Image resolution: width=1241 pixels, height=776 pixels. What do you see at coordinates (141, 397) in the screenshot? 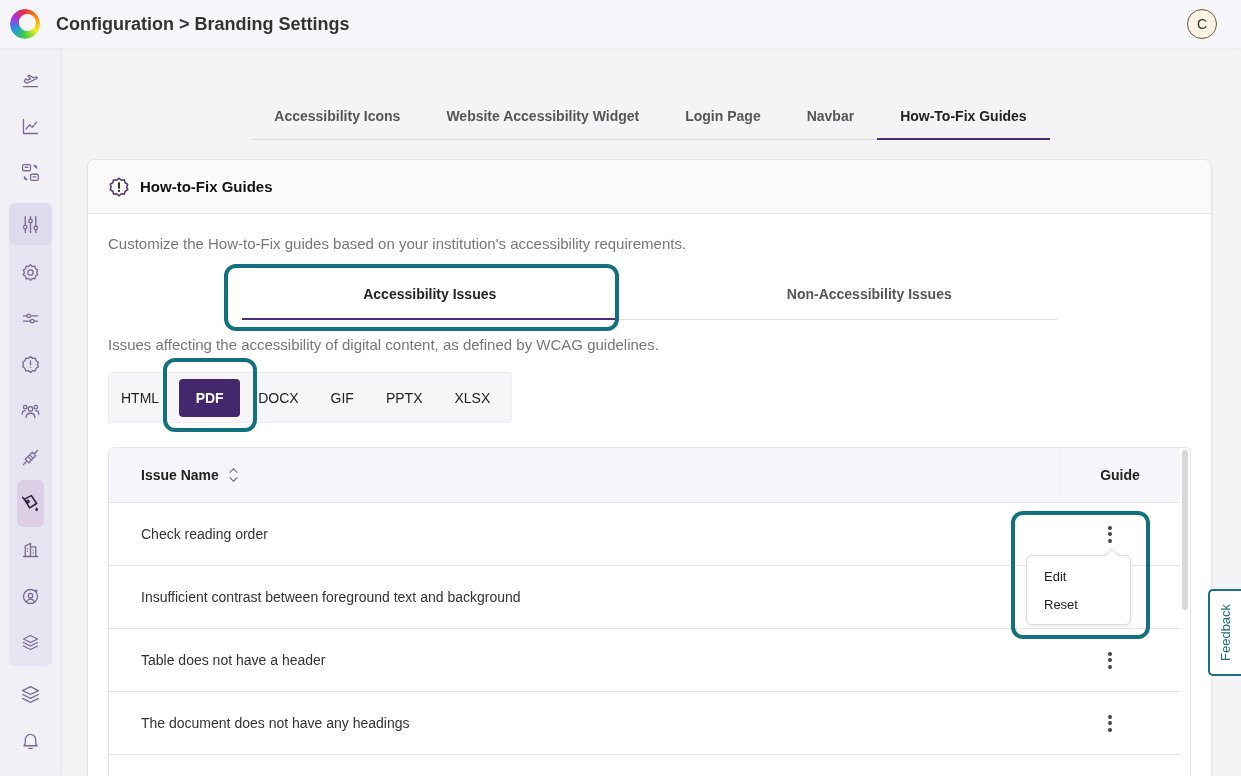
I see `file-type-button: HTML` at bounding box center [141, 397].